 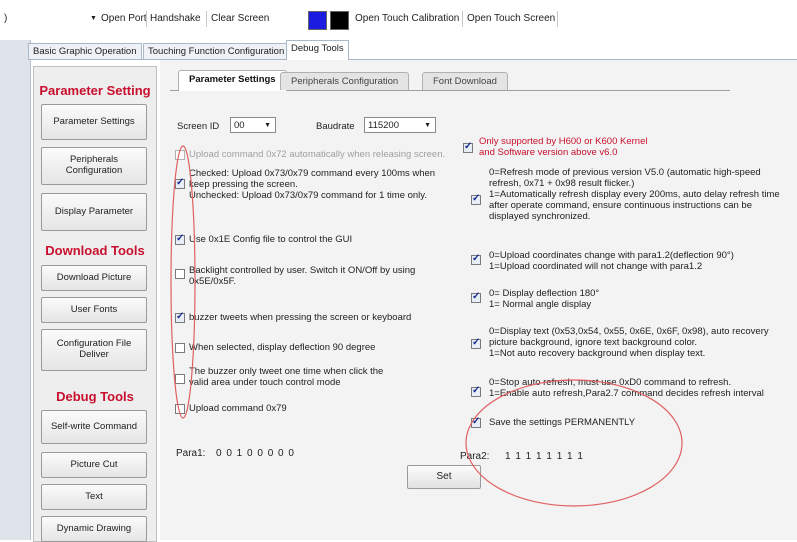 I want to click on annotation-ellipse-left, so click(x=183, y=282).